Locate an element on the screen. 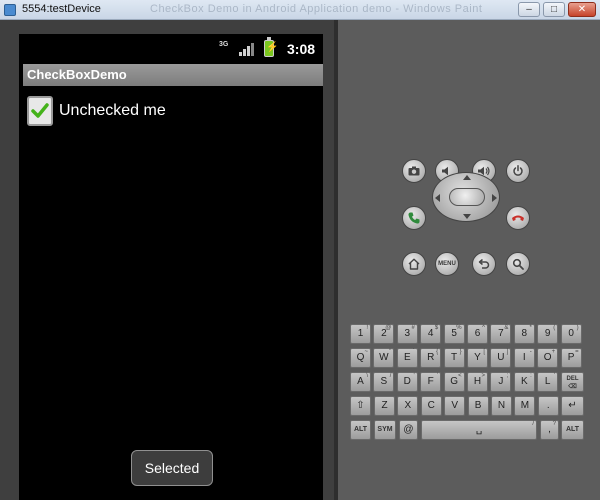 The width and height of the screenshot is (600, 500). close-button: ✕ is located at coordinates (582, 9).